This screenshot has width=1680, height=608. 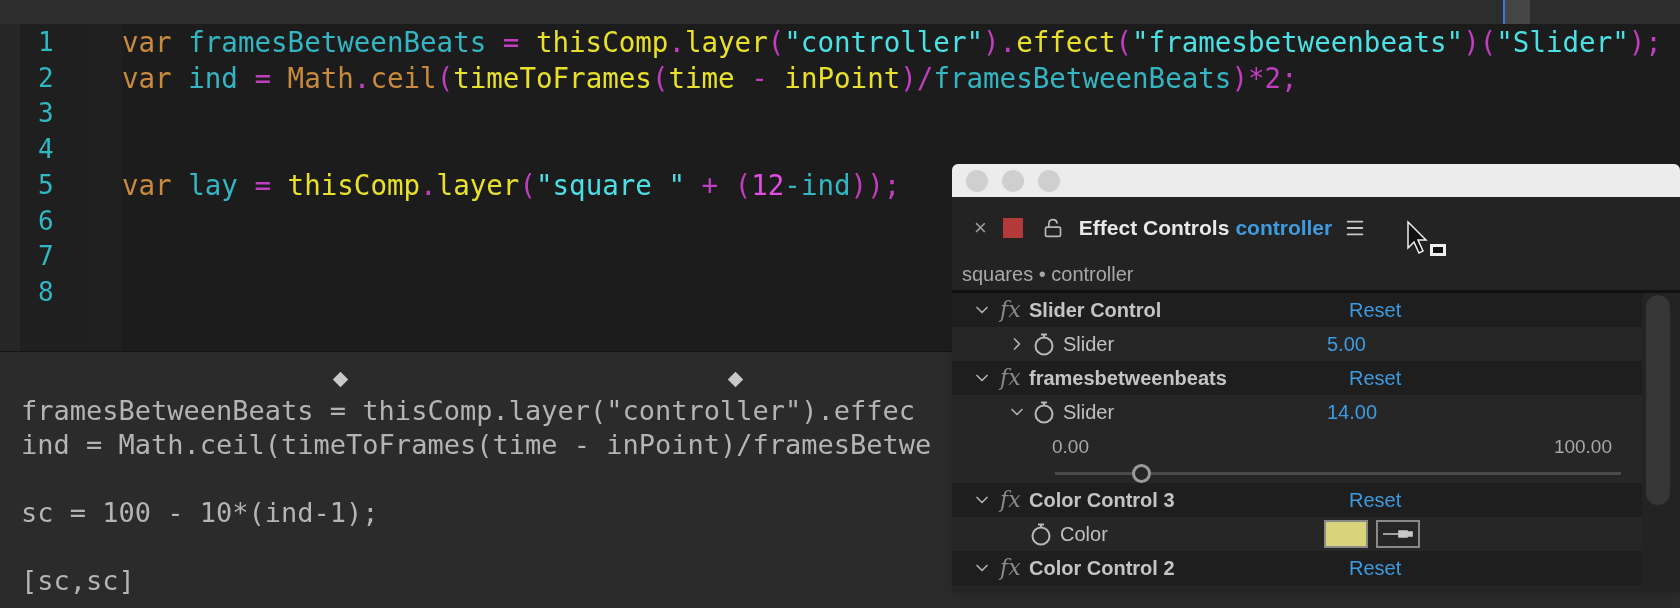 I want to click on layer-name-link: controller, so click(x=1284, y=227).